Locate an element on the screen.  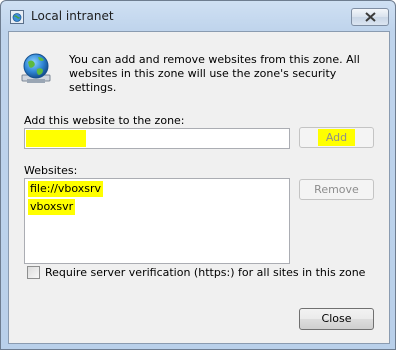
close-window-button is located at coordinates (370, 17).